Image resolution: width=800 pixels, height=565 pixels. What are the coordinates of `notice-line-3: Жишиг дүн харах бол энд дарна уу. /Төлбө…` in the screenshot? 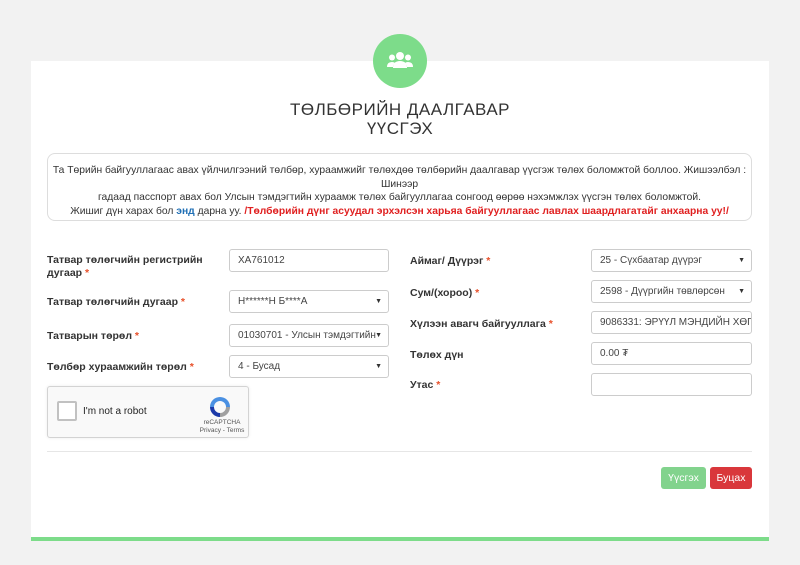 It's located at (399, 212).